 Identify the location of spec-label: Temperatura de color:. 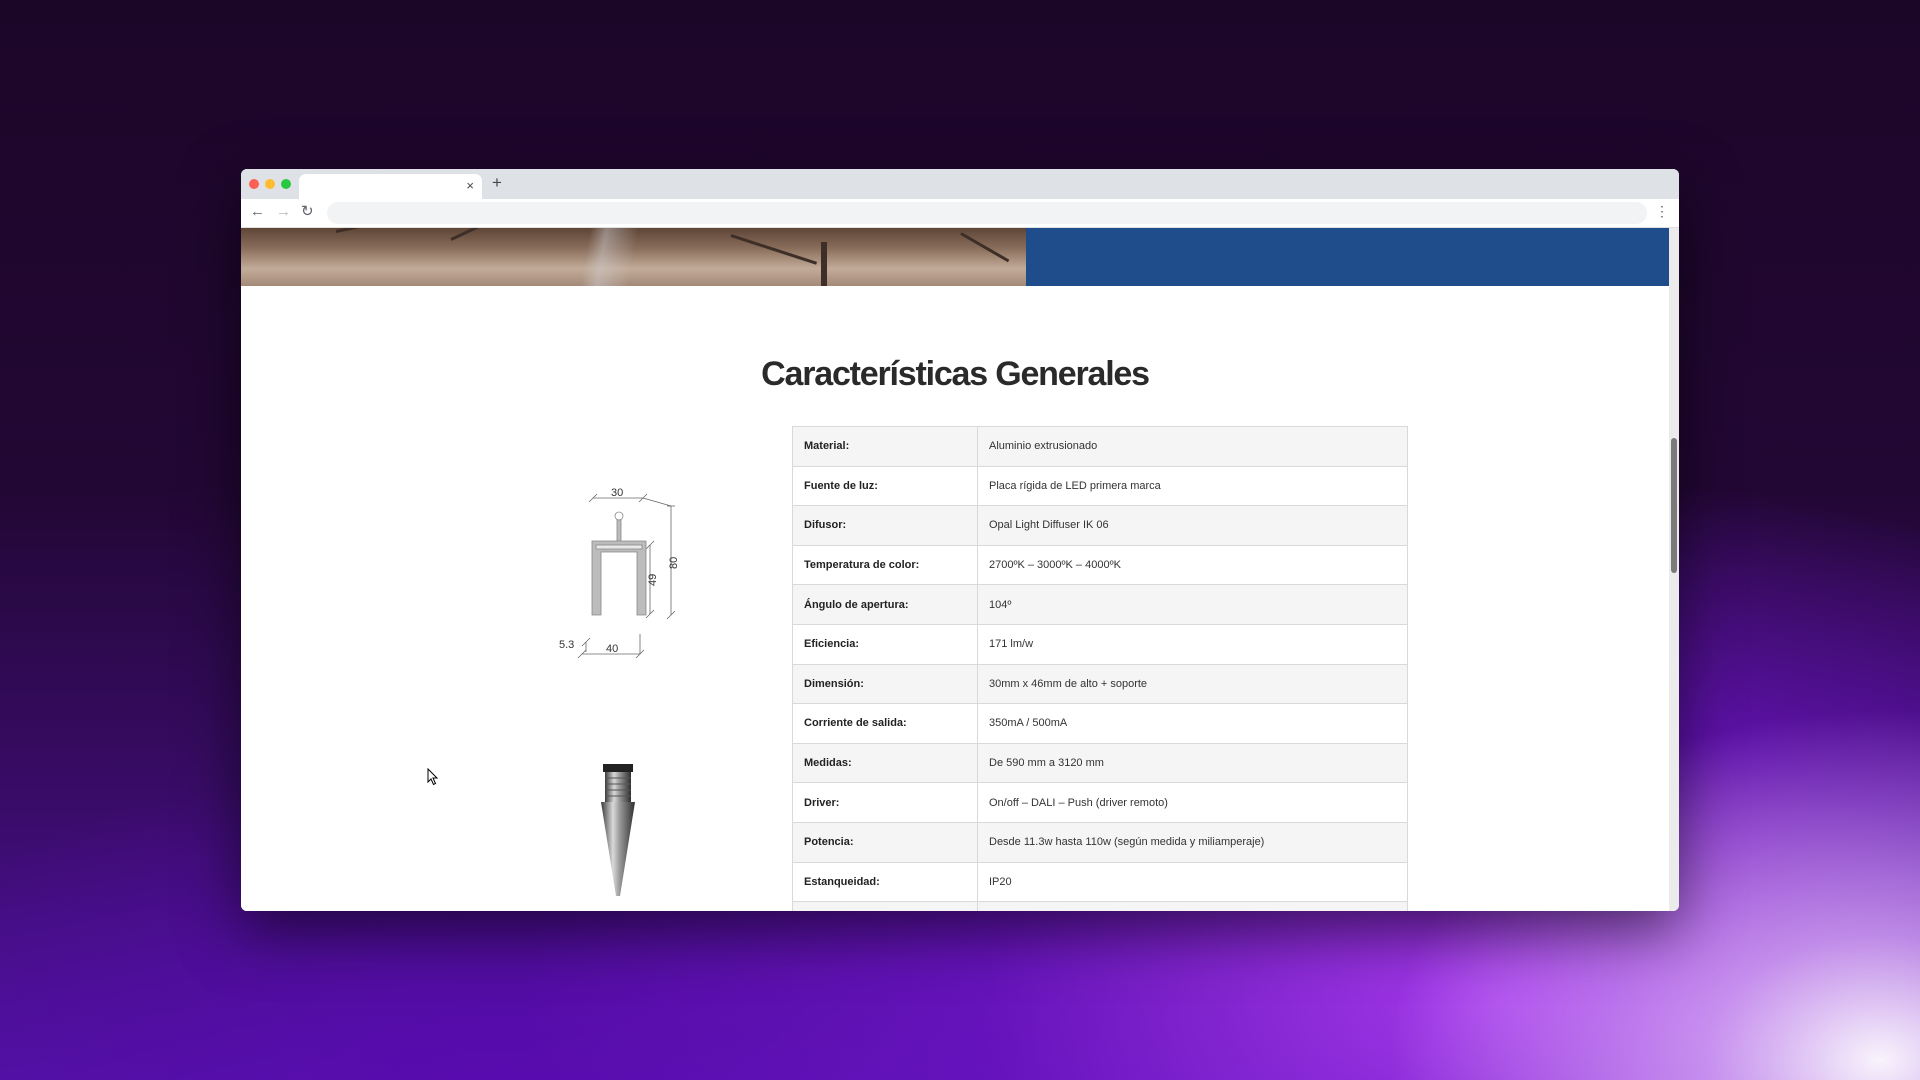
(885, 565).